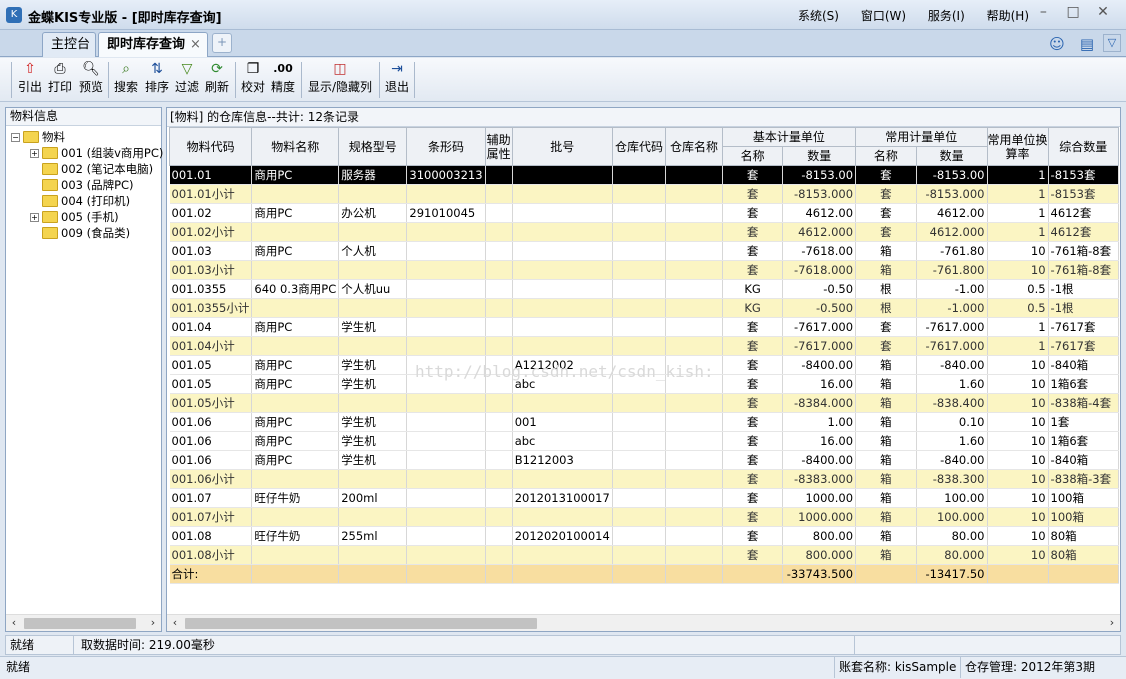 The width and height of the screenshot is (1126, 679). I want to click on table-row: 001.03 商用PC 个人机 套 -7618.00 箱 -761.80 10 -761箱-8套, so click(644, 251).